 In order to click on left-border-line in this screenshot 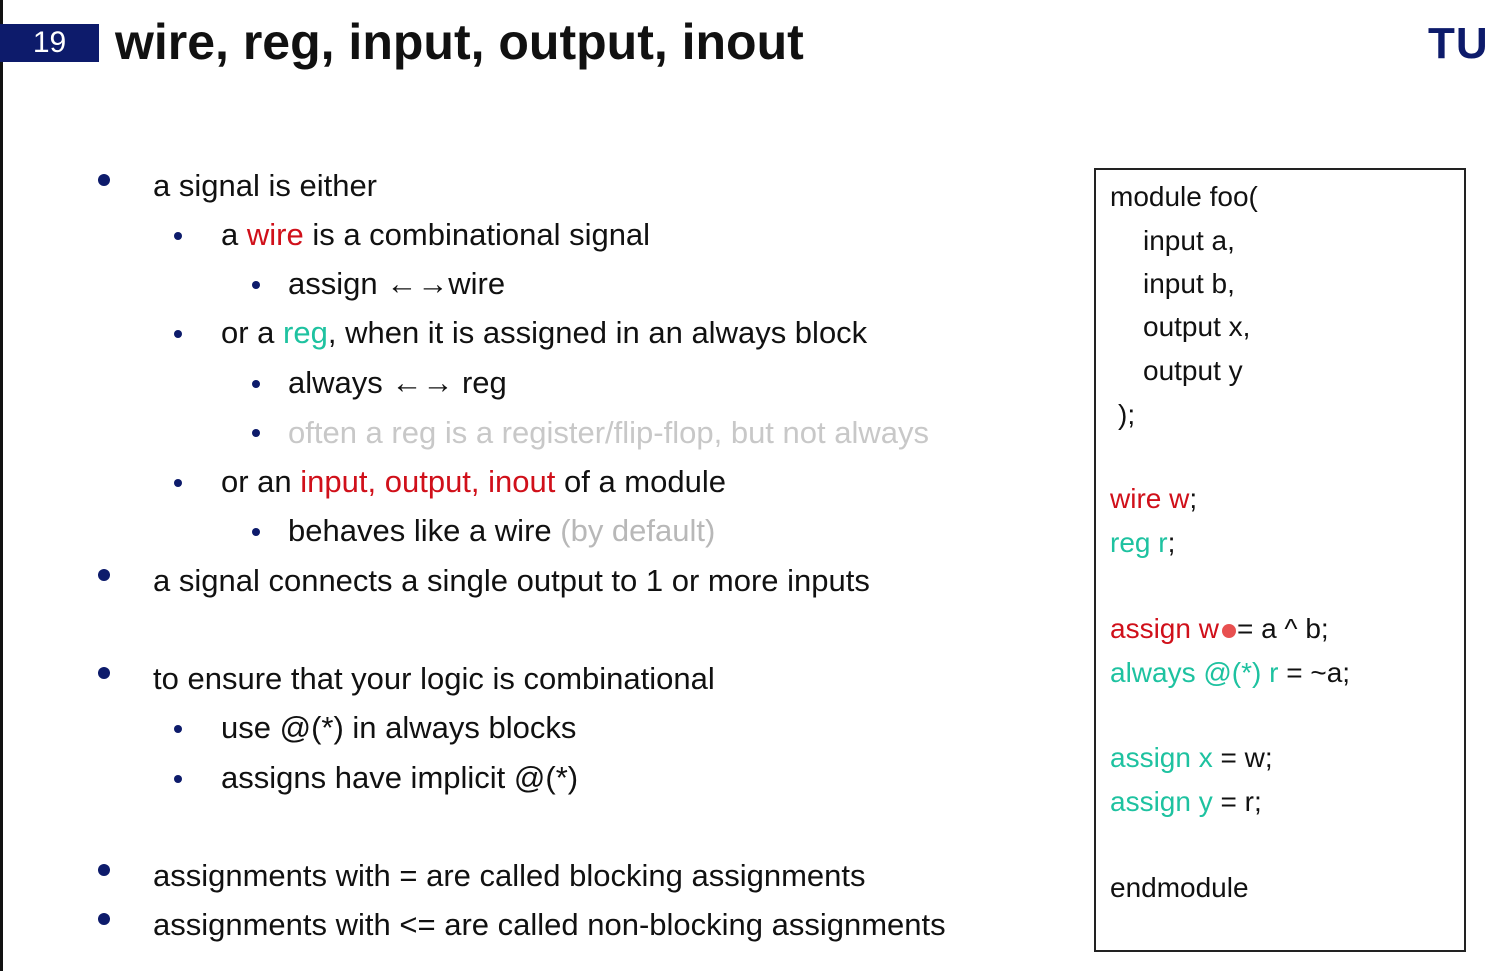, I will do `click(1, 485)`.